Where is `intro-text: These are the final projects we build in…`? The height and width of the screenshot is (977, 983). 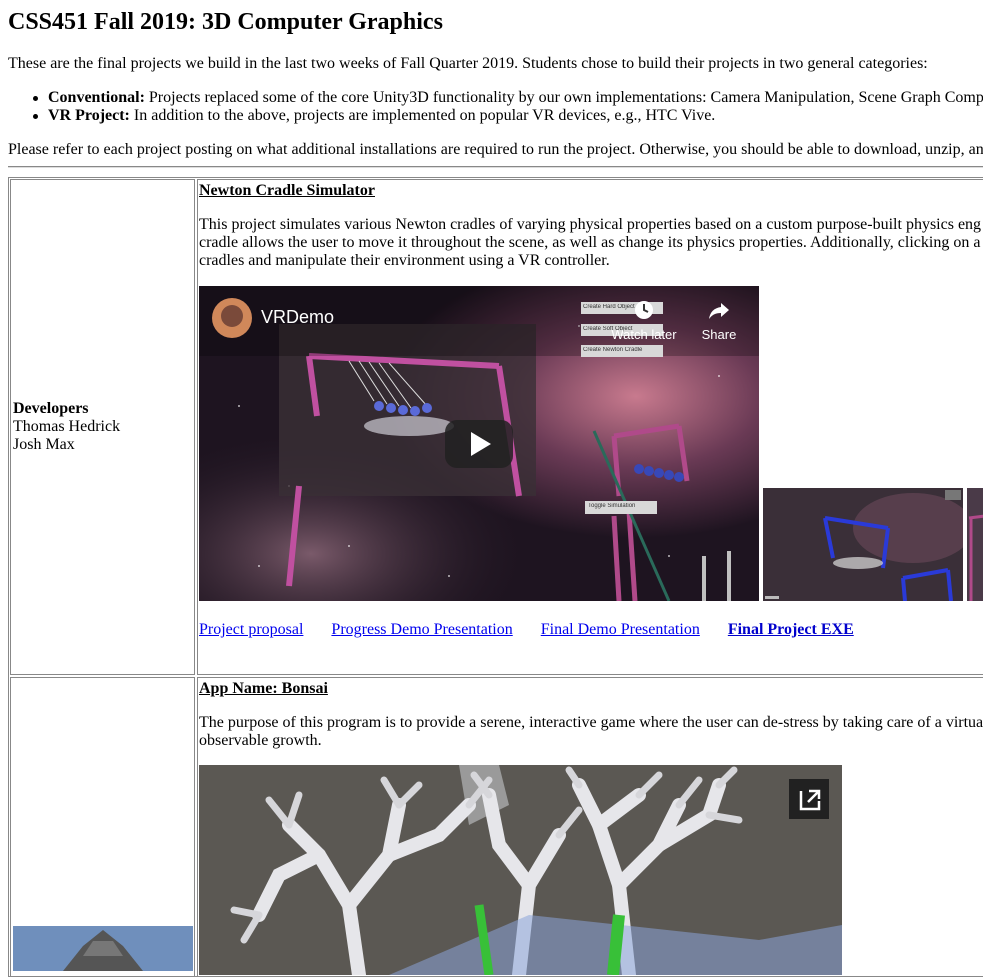 intro-text: These are the final projects we build in… is located at coordinates (468, 63).